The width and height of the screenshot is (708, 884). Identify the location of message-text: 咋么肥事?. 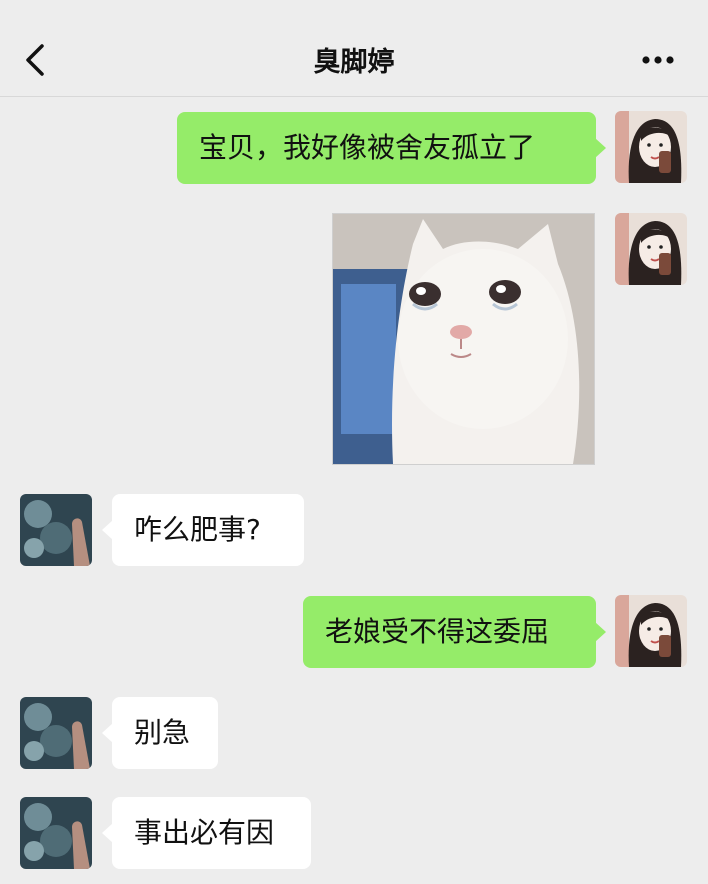
(197, 529).